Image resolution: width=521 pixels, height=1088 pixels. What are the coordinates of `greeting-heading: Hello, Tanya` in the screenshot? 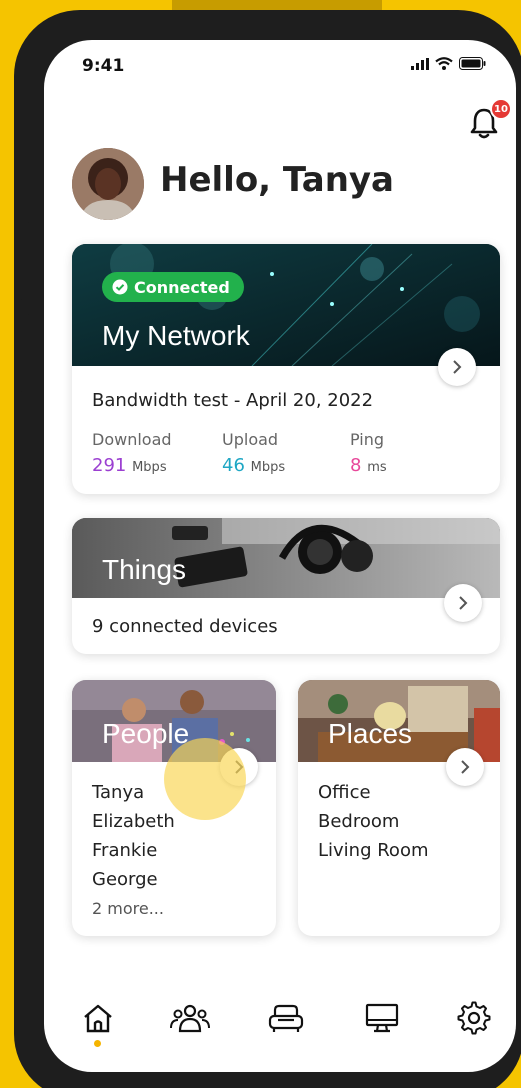 It's located at (277, 180).